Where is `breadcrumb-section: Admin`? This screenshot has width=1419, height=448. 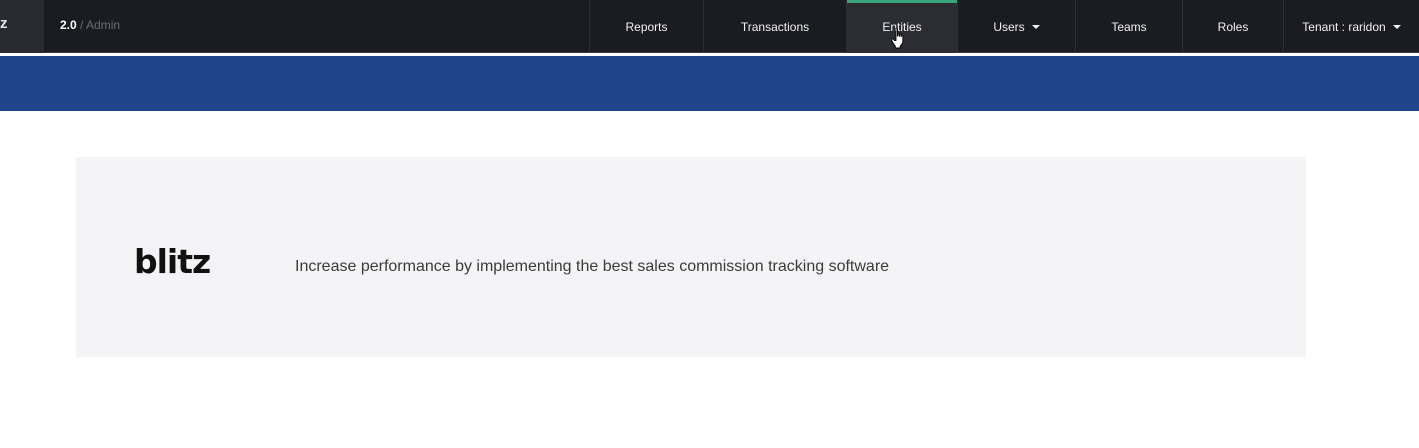 breadcrumb-section: Admin is located at coordinates (103, 25).